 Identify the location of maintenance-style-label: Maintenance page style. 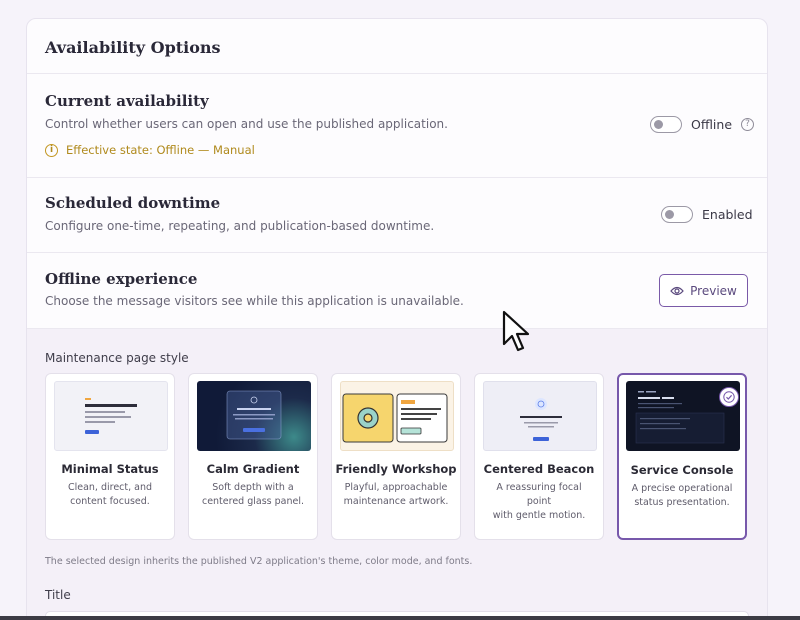
(117, 358).